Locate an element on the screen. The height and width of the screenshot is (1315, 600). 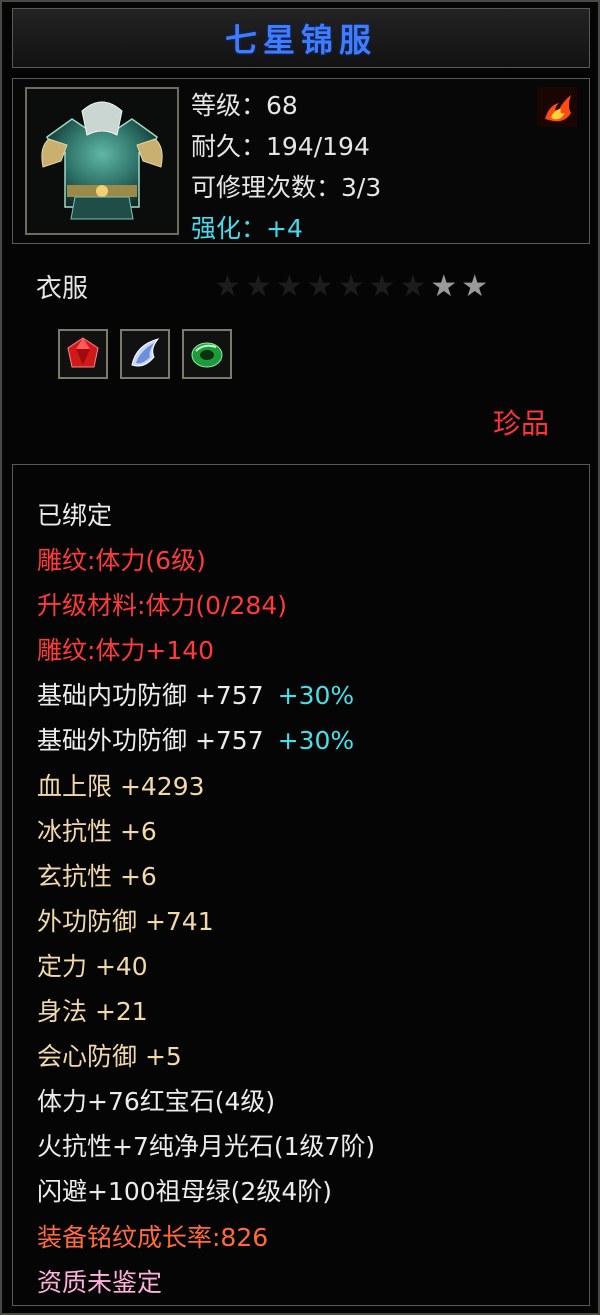
attribute-text: 血上限 +4293 is located at coordinates (121, 786).